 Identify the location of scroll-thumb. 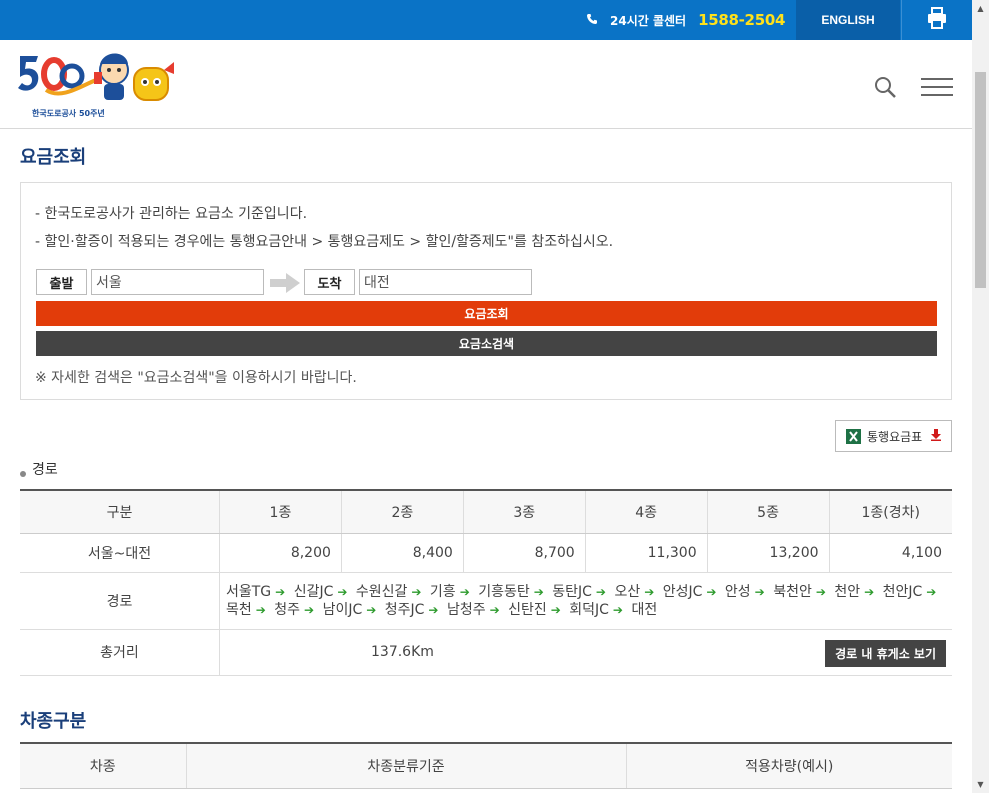
(980, 180).